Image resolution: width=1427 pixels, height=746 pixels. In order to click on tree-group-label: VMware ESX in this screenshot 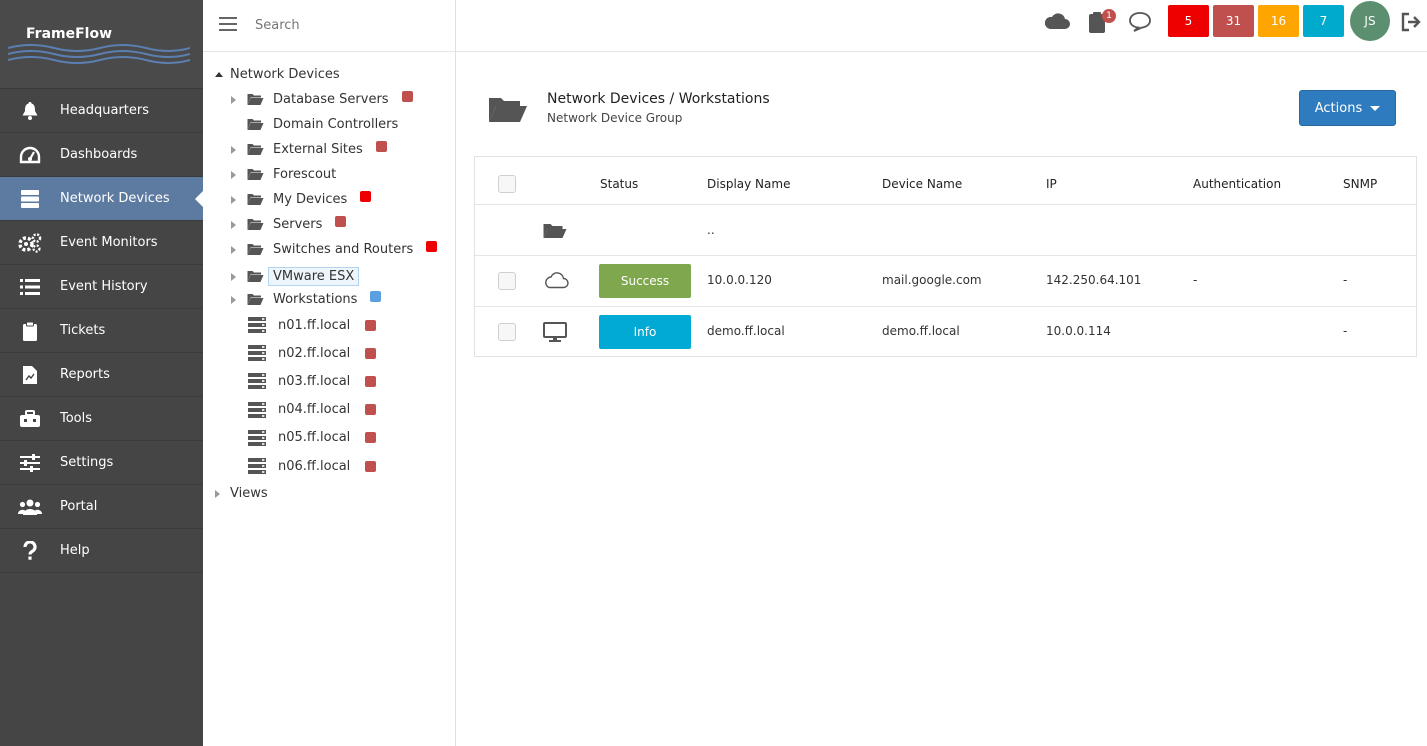, I will do `click(314, 276)`.